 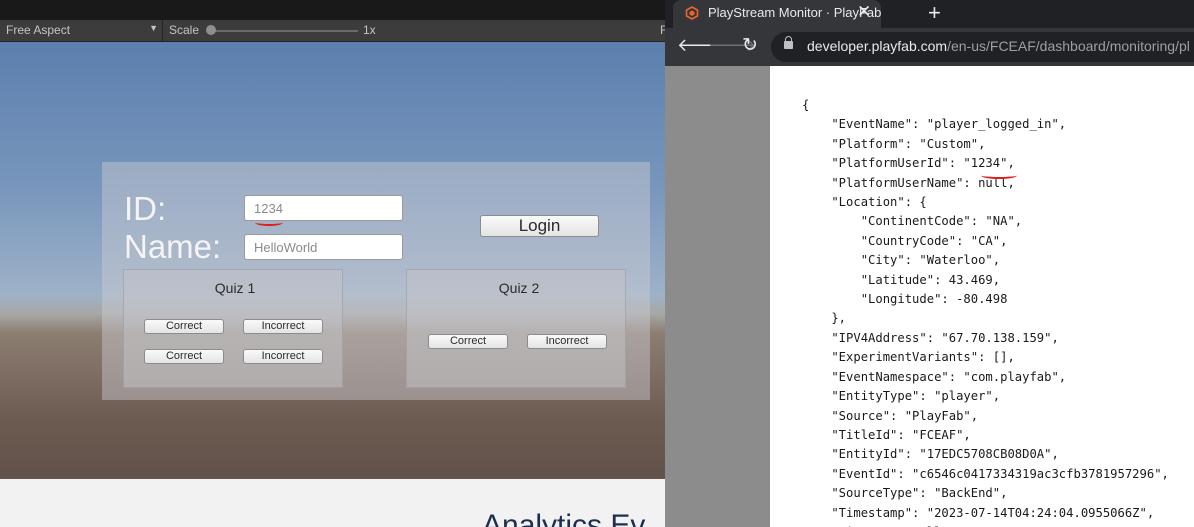 What do you see at coordinates (905, 415) in the screenshot?
I see `json-line: "Source": "PlayFab",` at bounding box center [905, 415].